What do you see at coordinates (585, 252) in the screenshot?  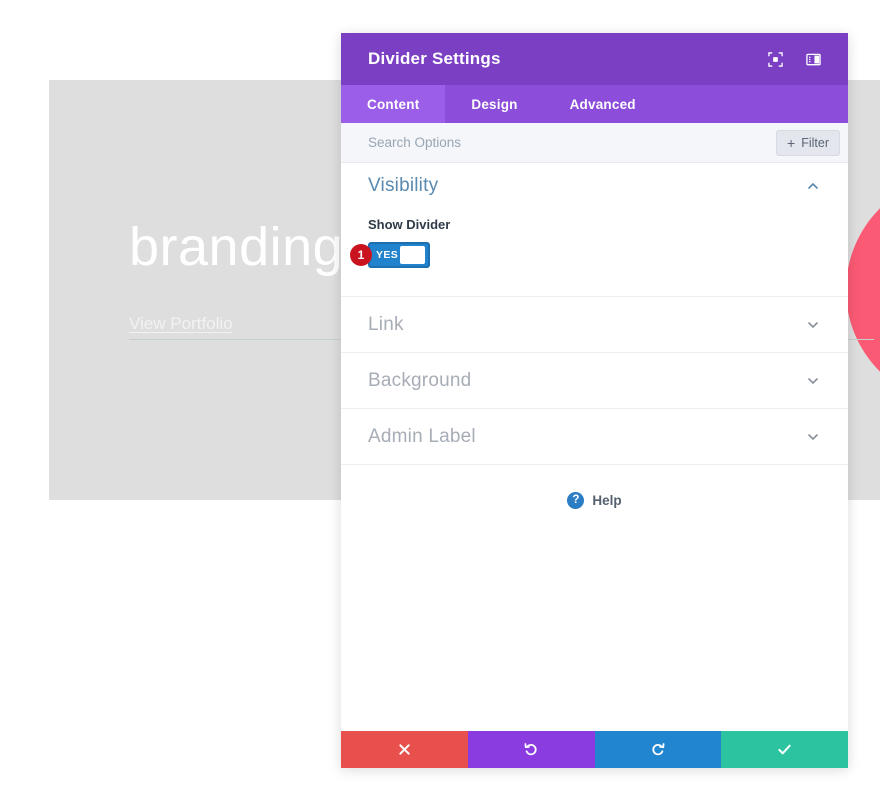 I see `section-visibility-body: Show Divider 1 YES` at bounding box center [585, 252].